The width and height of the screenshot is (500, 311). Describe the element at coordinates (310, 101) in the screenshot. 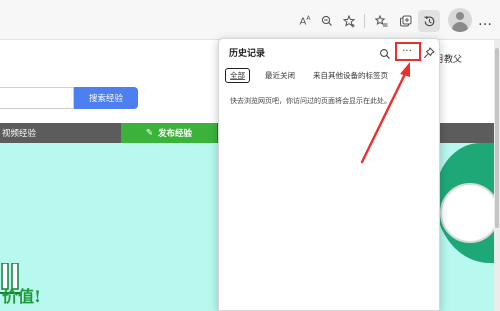

I see `empty-history-message: 快去浏览网页吧，你访问过的页面将会显示在此处。` at that location.